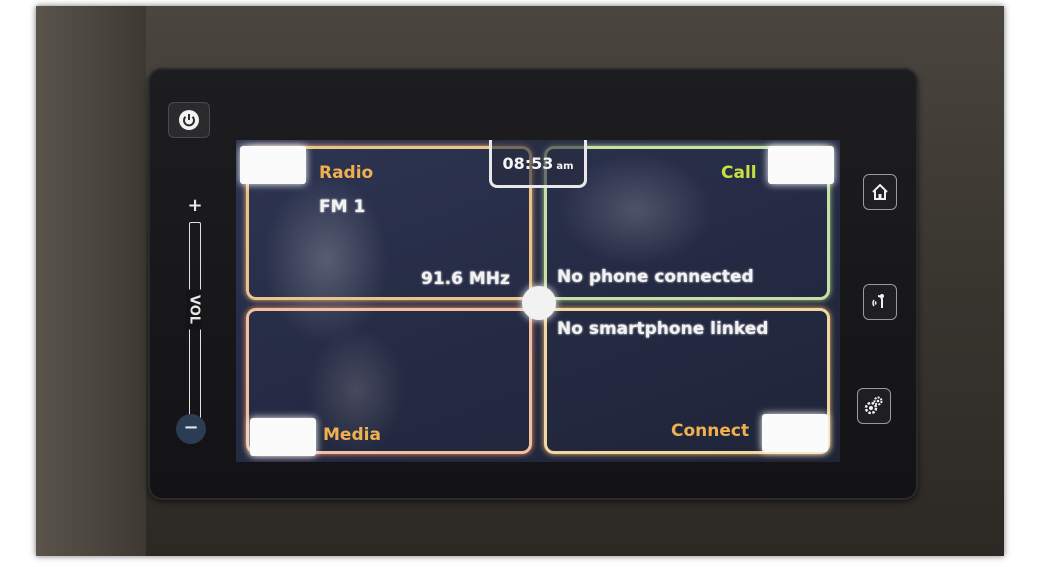 The height and width of the screenshot is (567, 1039). I want to click on radio-band: FM 1, so click(342, 207).